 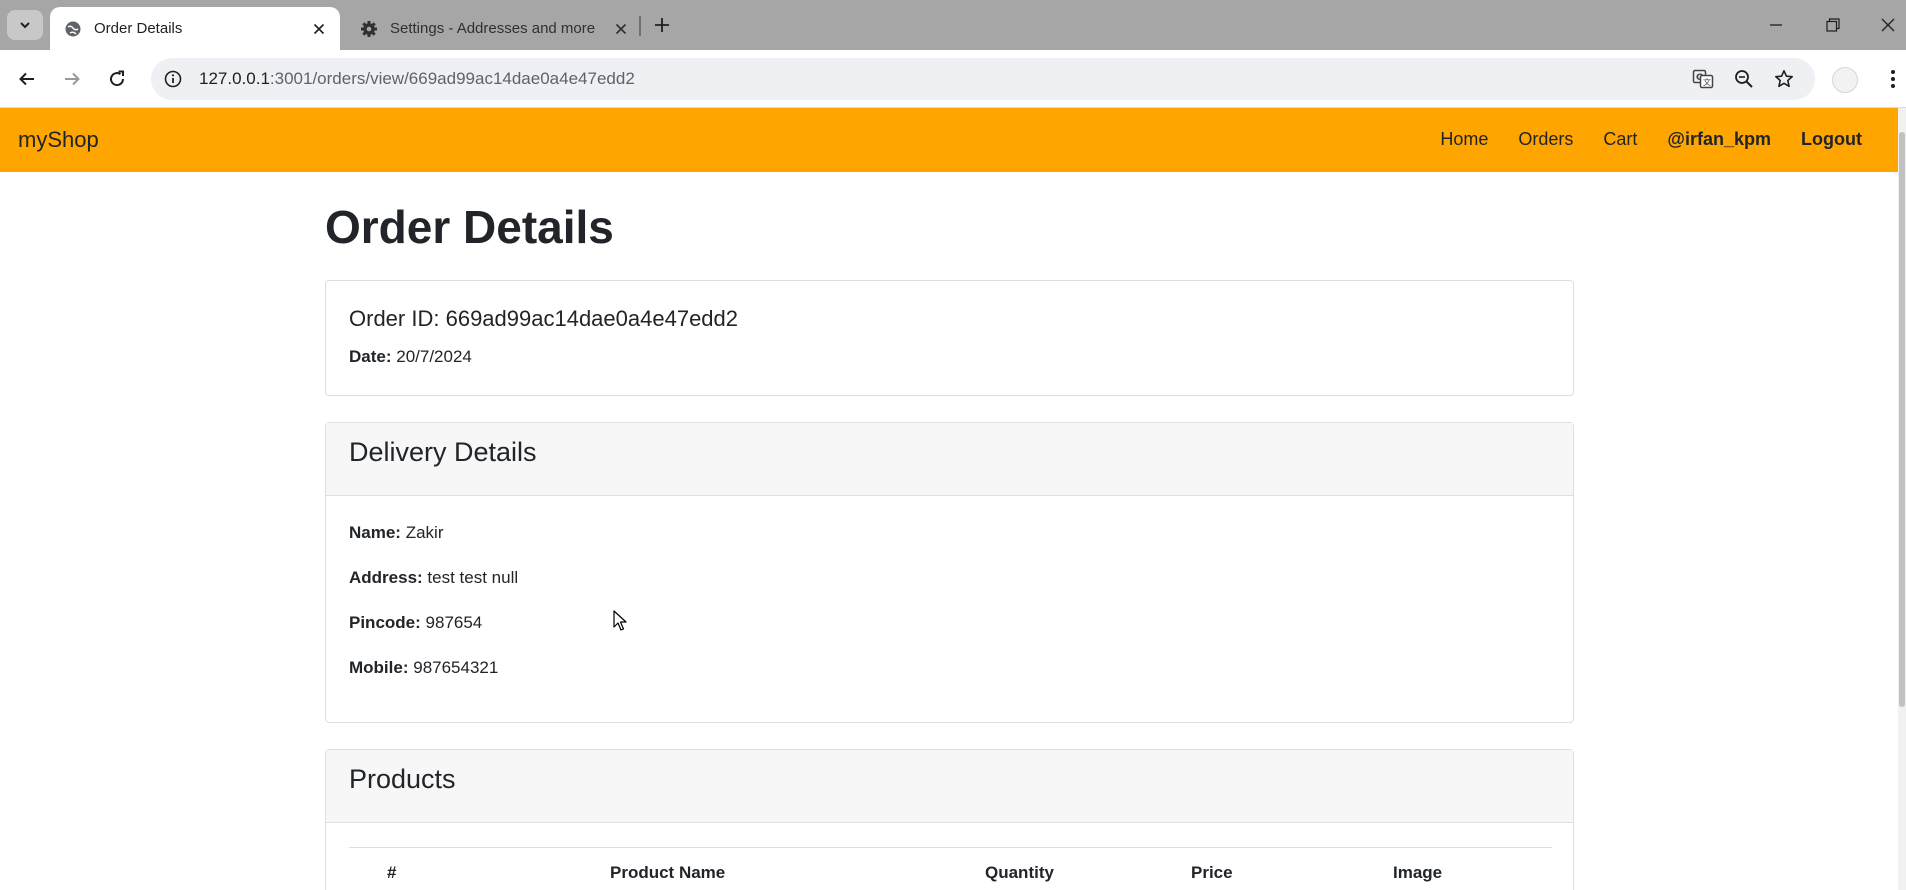 I want to click on restore-icon, so click(x=1833, y=25).